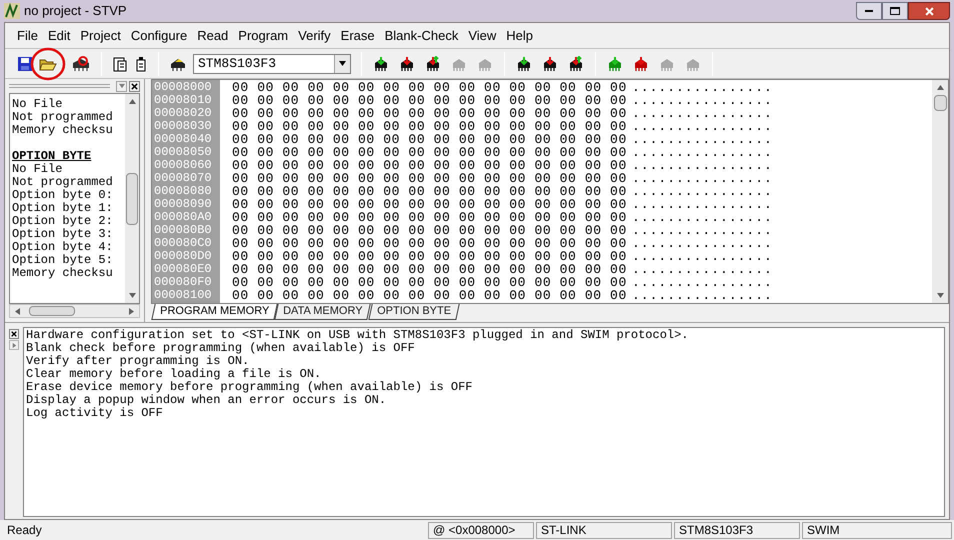  What do you see at coordinates (183, 269) in the screenshot?
I see `address-cell-text: 000080E0` at bounding box center [183, 269].